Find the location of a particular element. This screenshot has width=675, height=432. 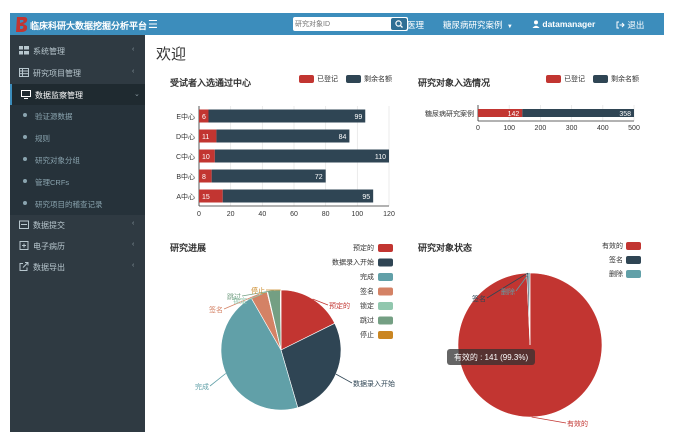

pie-label: 数据录入开始 is located at coordinates (374, 383).